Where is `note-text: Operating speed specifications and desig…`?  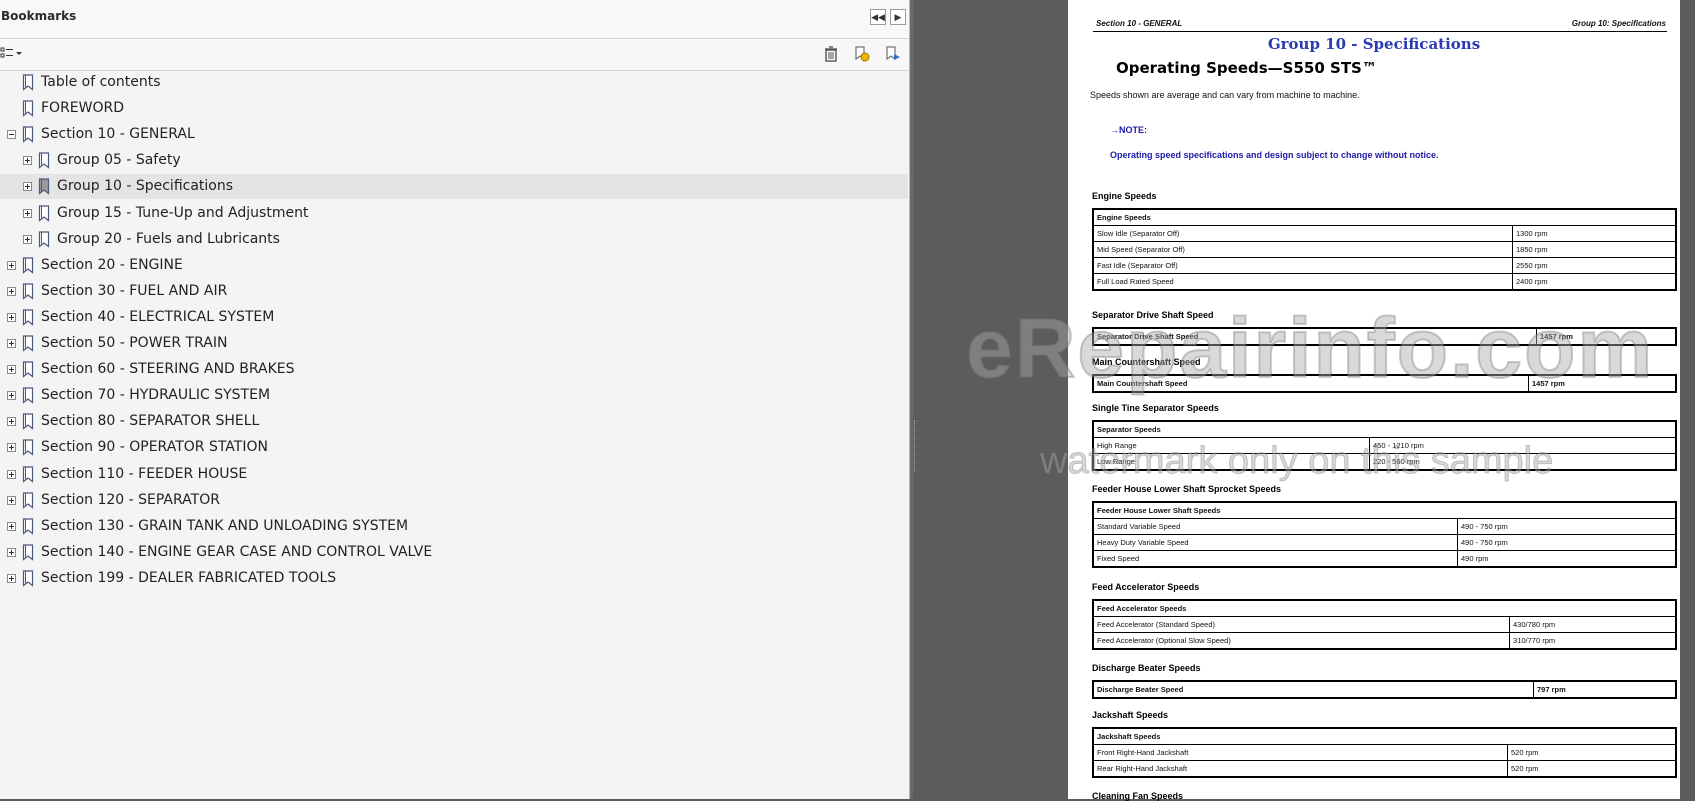 note-text: Operating speed specifications and desig… is located at coordinates (1274, 155).